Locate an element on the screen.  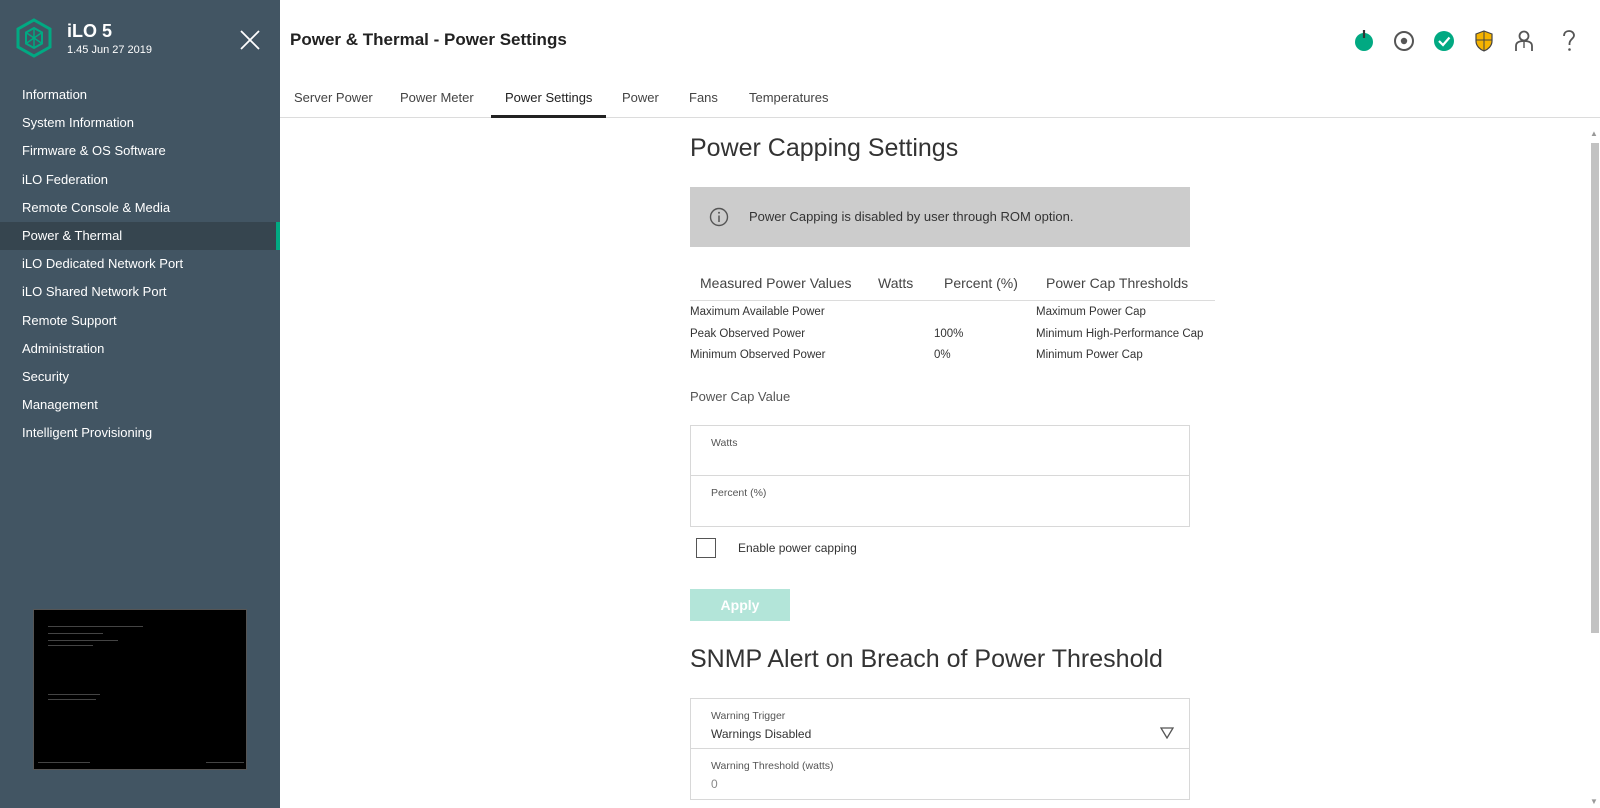
sidebar-item-ilo-dedicated-network-port: iLO Dedicated Network Port is located at coordinates (140, 264).